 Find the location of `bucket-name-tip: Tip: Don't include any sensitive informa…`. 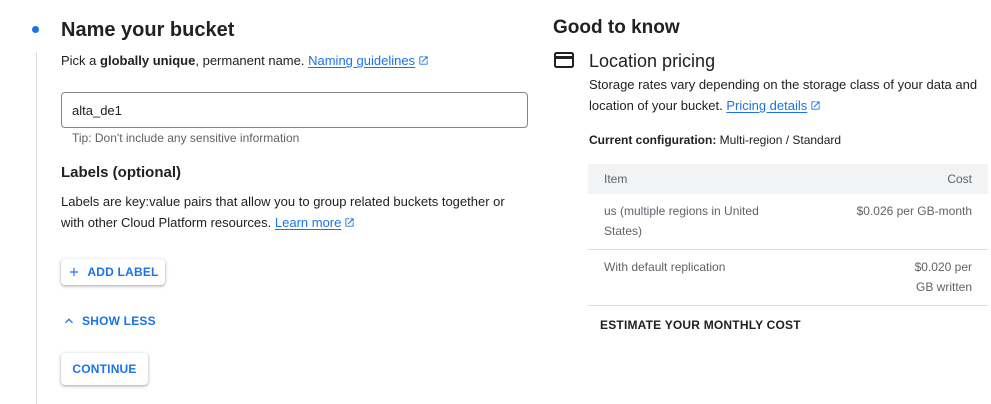

bucket-name-tip: Tip: Don't include any sensitive informa… is located at coordinates (186, 138).